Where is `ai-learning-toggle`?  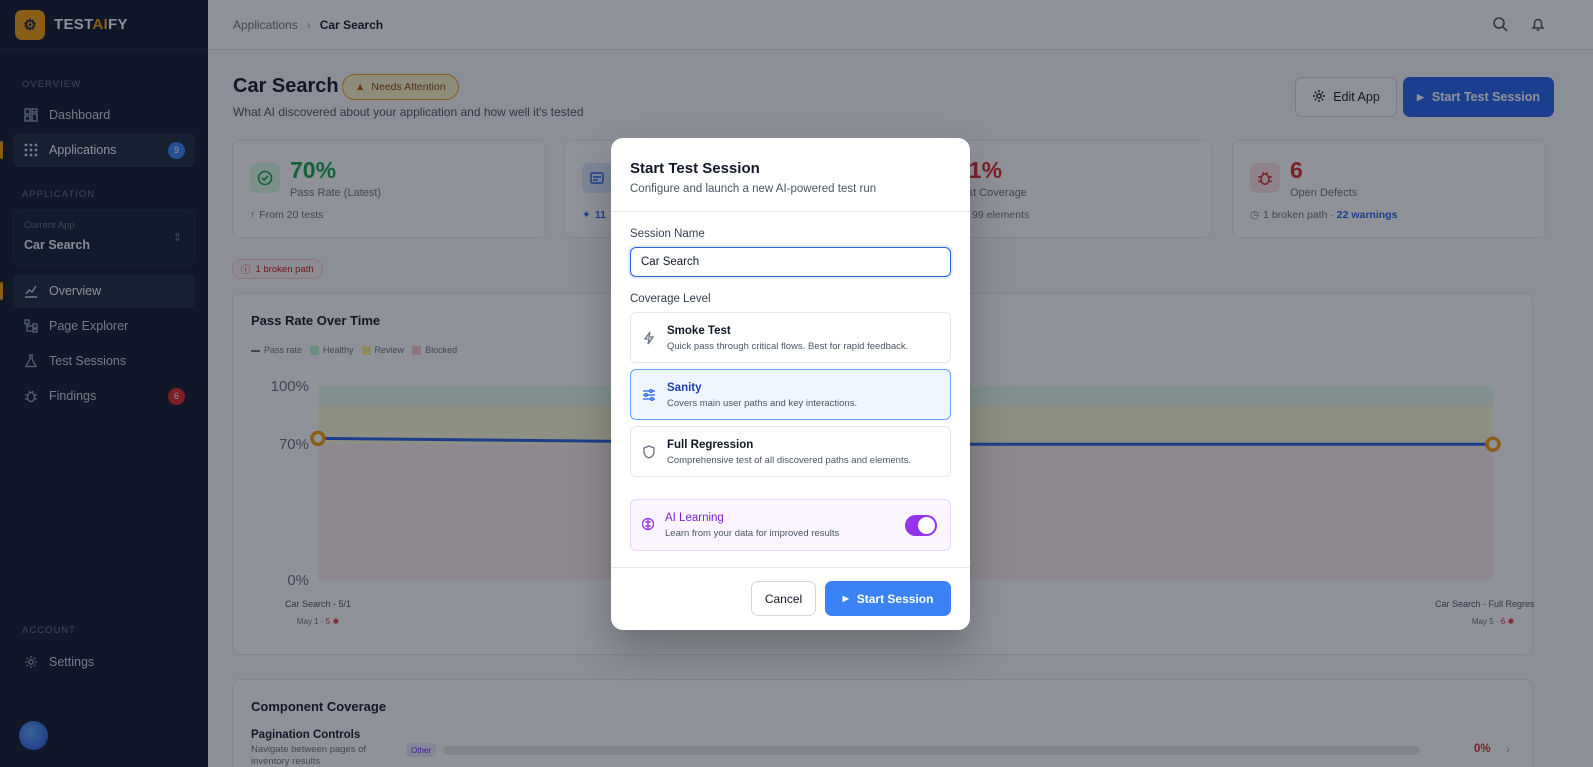
ai-learning-toggle is located at coordinates (921, 525).